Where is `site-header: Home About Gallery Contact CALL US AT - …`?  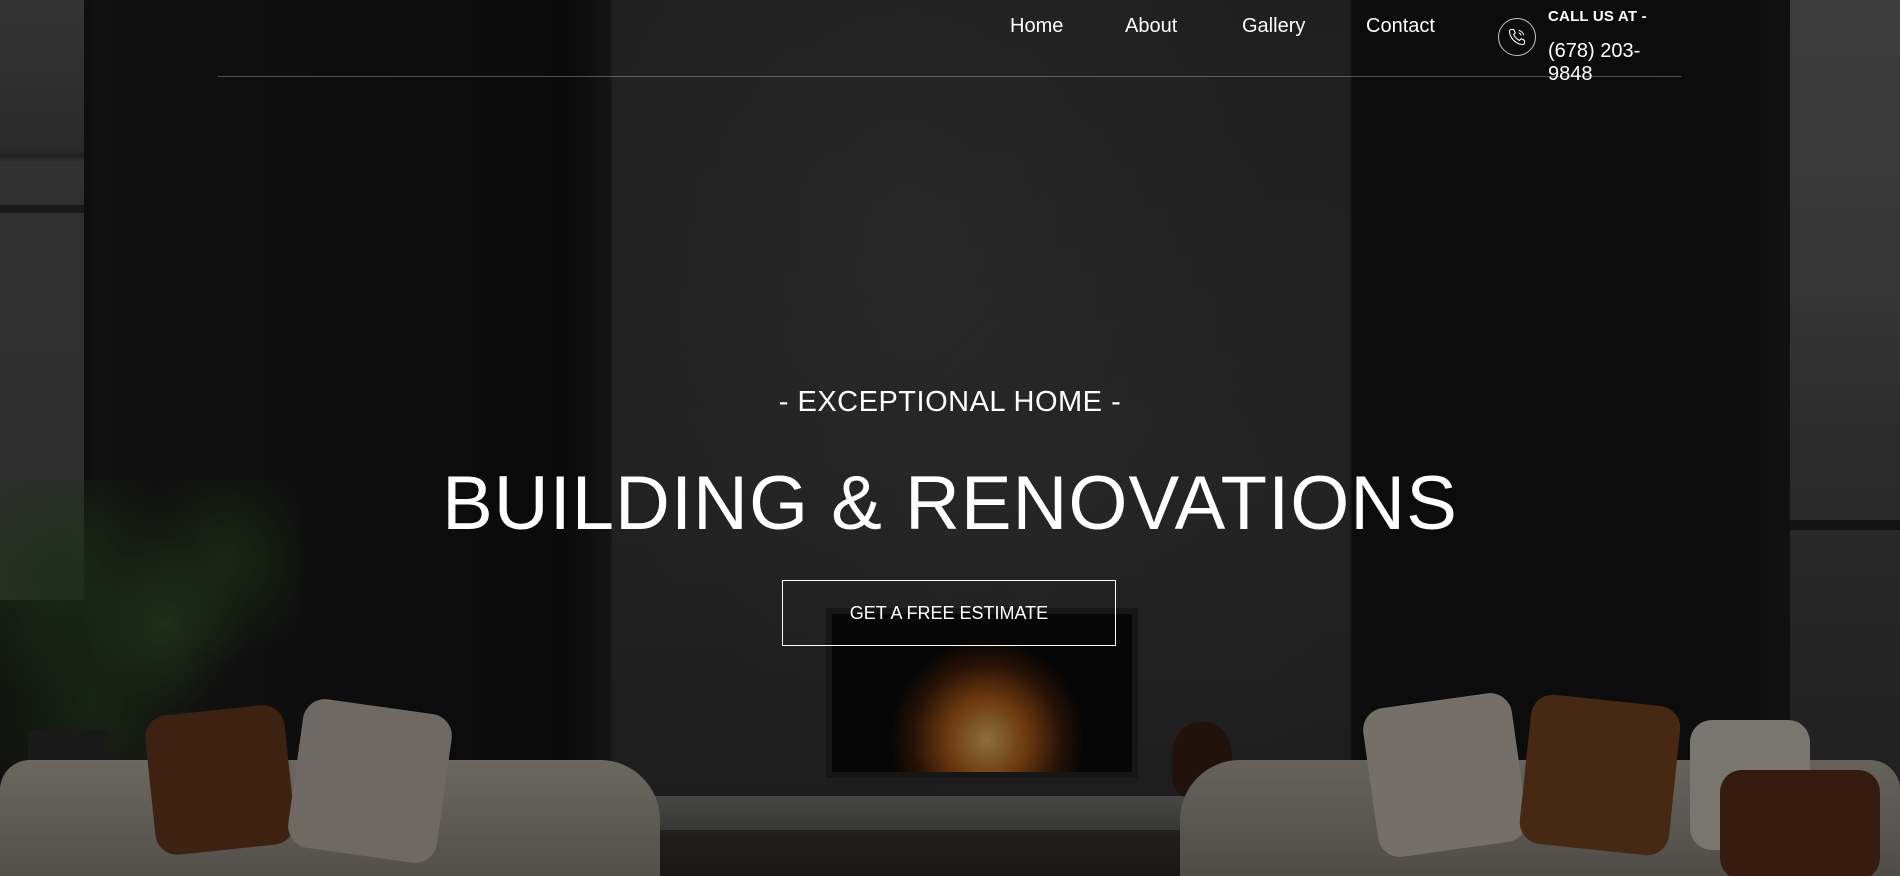
site-header: Home About Gallery Contact CALL US AT - … is located at coordinates (949, 42).